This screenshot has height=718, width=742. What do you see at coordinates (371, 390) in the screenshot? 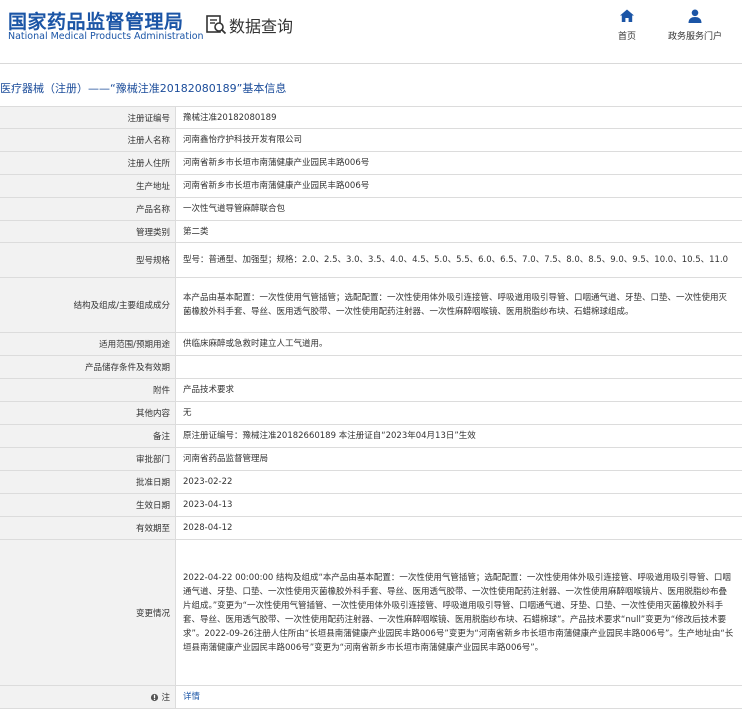
I see `table-row: 附件 产品技术要求` at bounding box center [371, 390].